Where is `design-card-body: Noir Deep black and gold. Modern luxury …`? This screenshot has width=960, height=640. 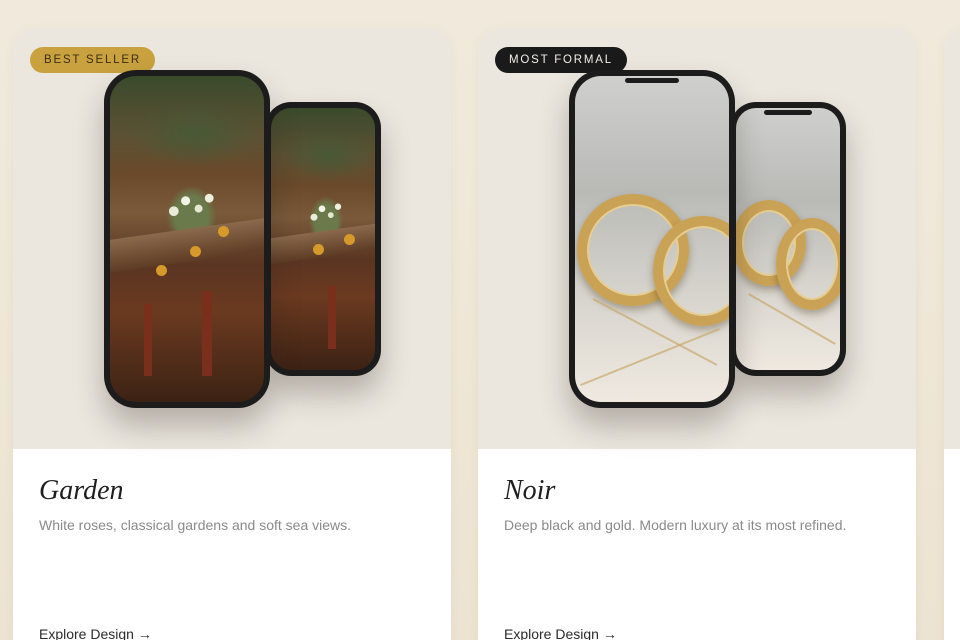 design-card-body: Noir Deep black and gold. Modern luxury … is located at coordinates (697, 544).